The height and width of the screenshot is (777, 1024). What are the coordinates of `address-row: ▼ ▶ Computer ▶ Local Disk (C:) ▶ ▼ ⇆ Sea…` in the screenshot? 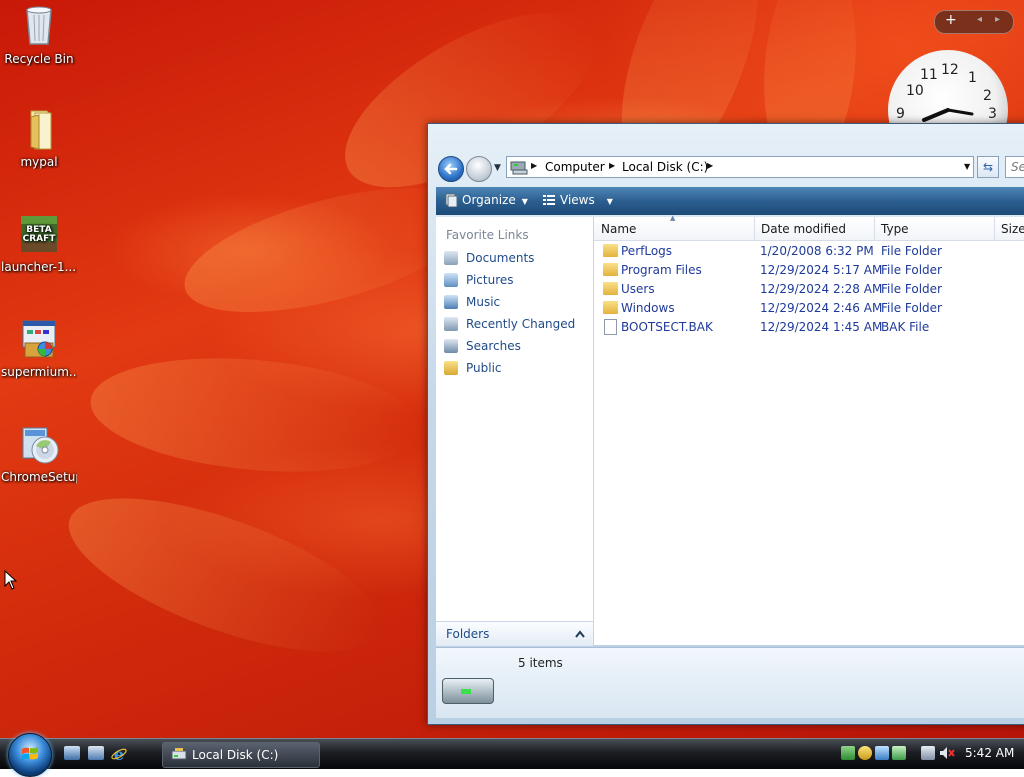 It's located at (730, 168).